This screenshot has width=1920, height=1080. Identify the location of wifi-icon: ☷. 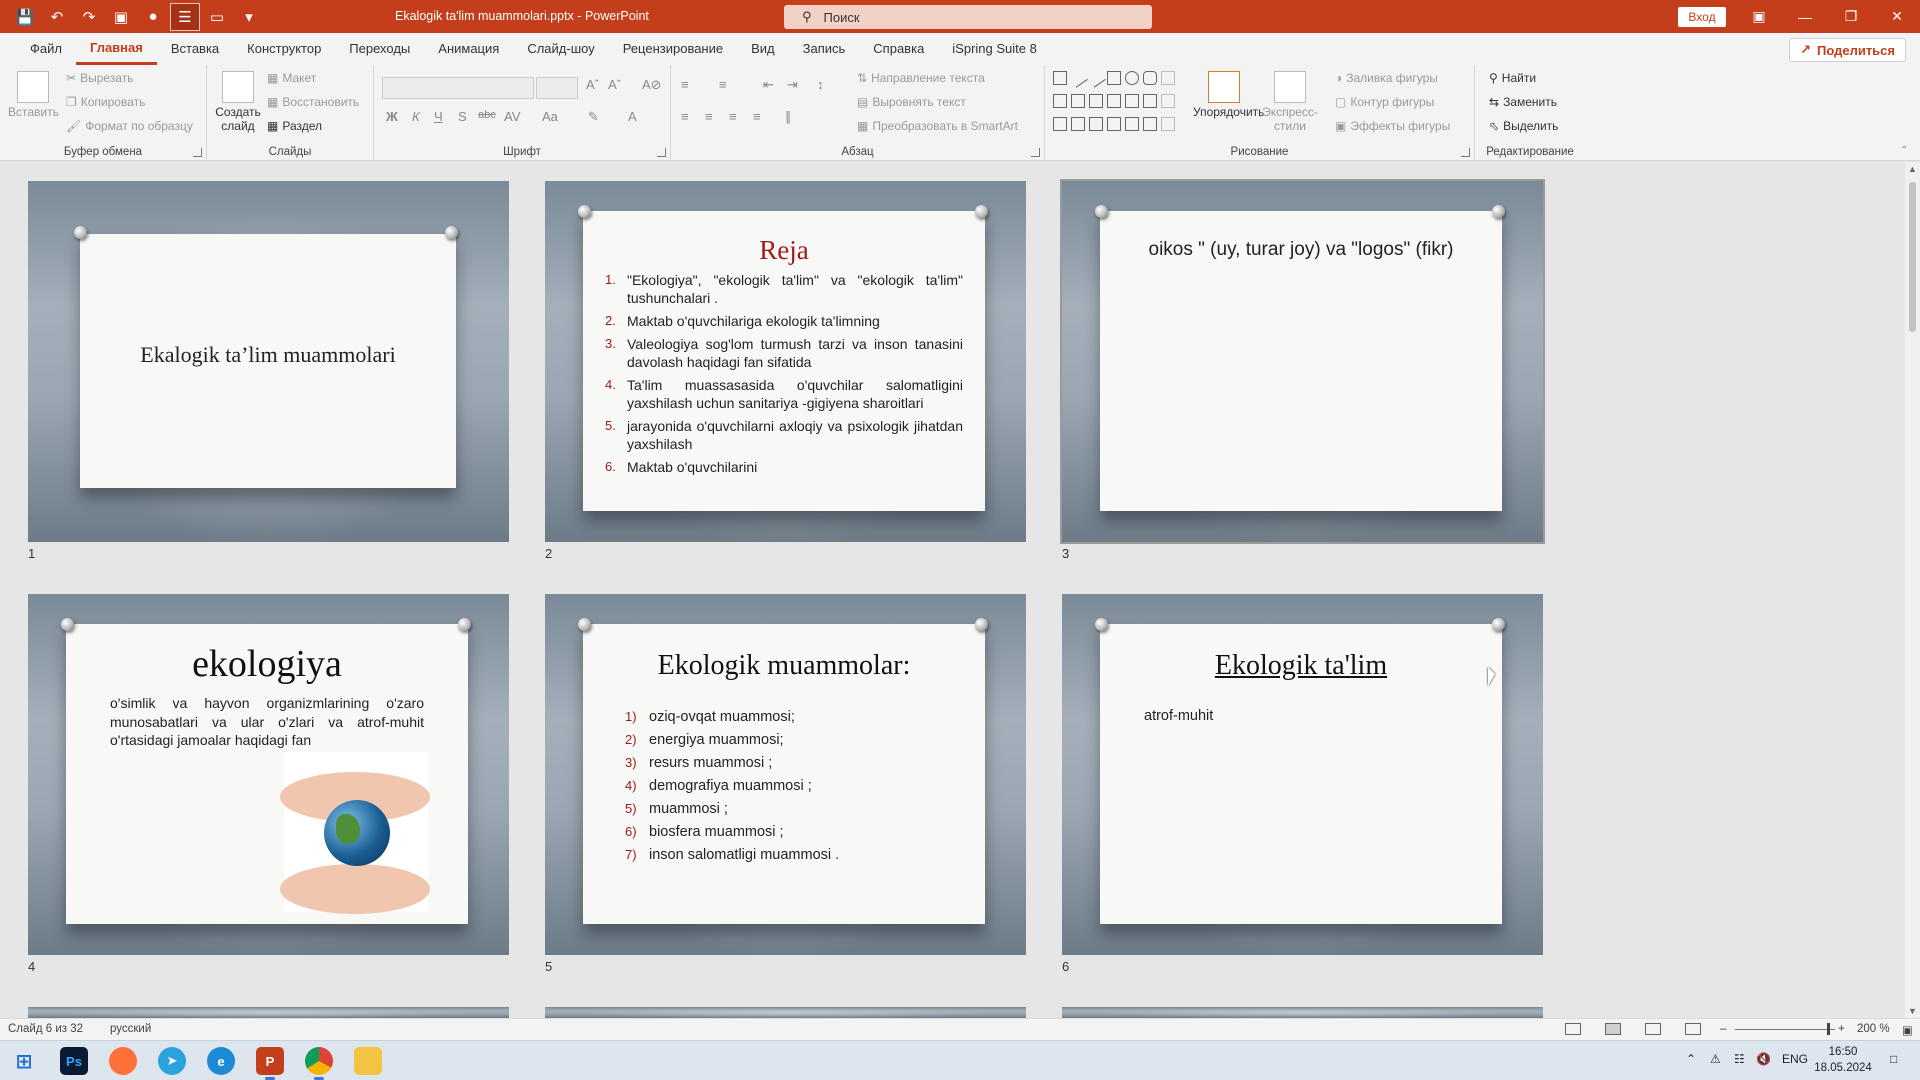
(1739, 1059).